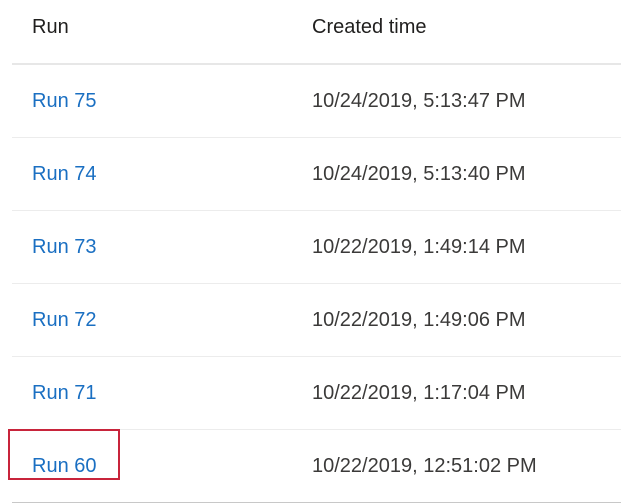 The width and height of the screenshot is (621, 503). I want to click on run-link: Run 72, so click(64, 320).